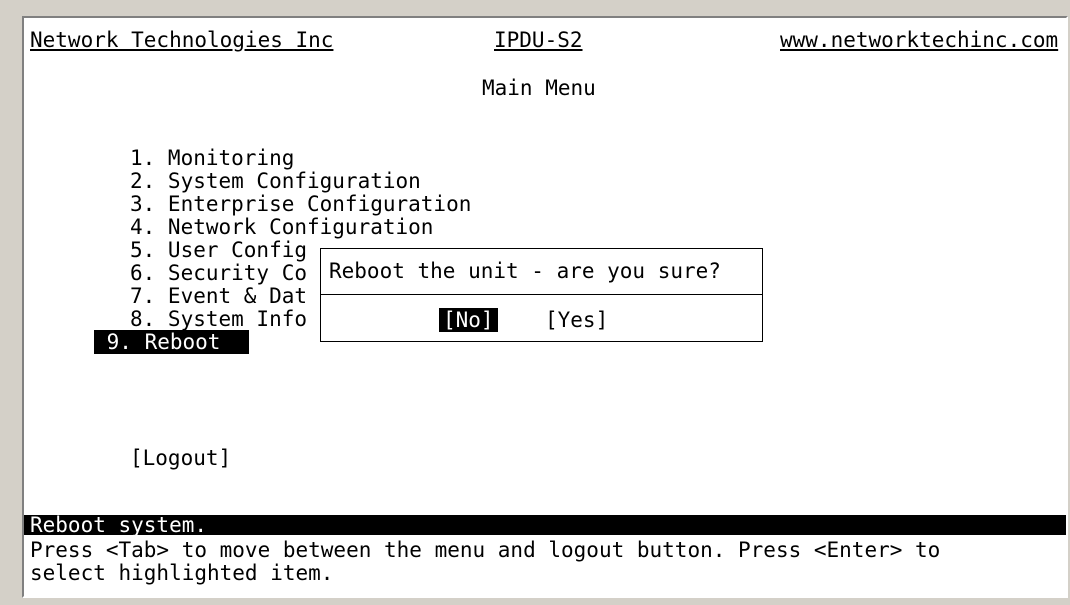  What do you see at coordinates (281, 227) in the screenshot?
I see `menu-item-network-configuration: 4. Network Configuration` at bounding box center [281, 227].